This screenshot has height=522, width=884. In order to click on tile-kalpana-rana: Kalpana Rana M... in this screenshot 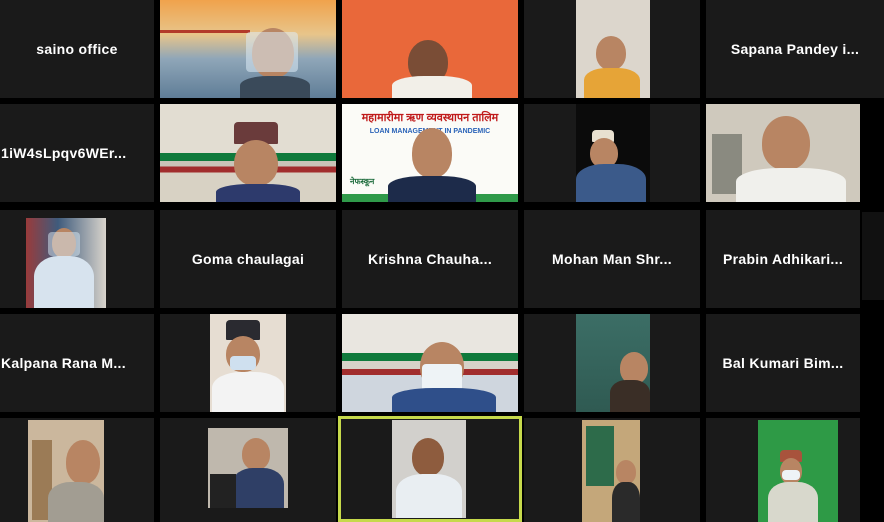, I will do `click(77, 363)`.